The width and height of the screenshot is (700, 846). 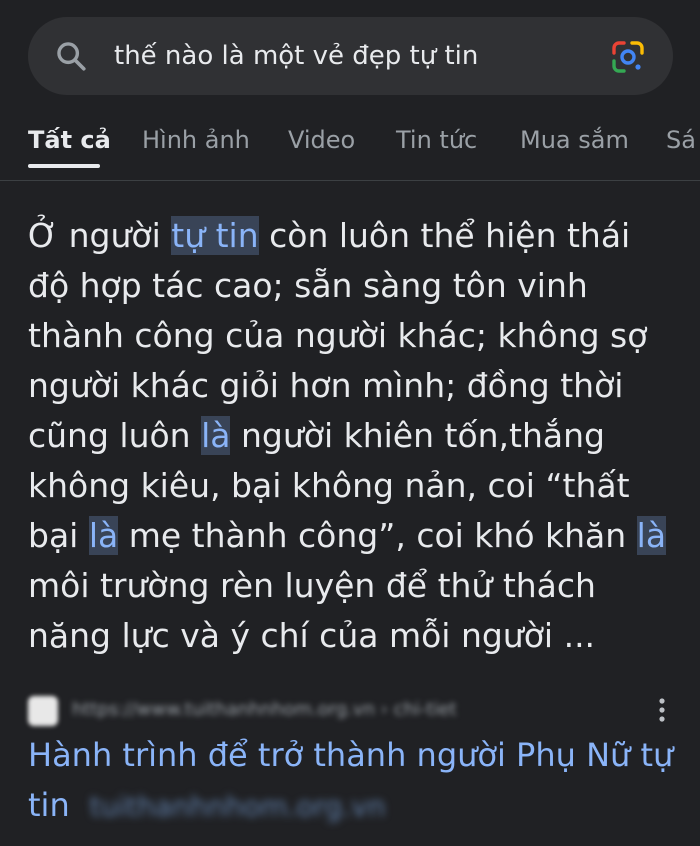 What do you see at coordinates (71, 56) in the screenshot?
I see `search-icon` at bounding box center [71, 56].